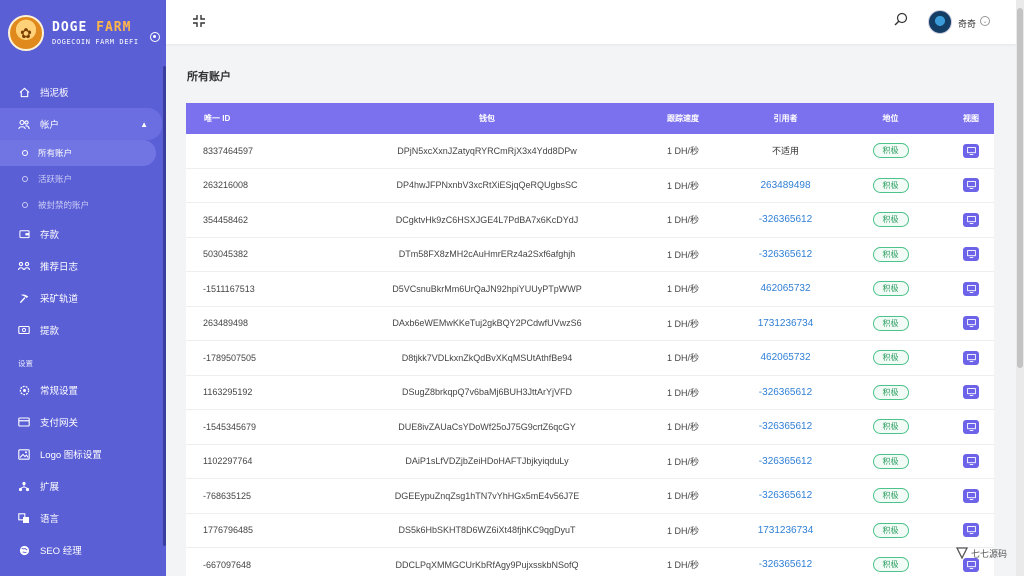 This screenshot has width=1024, height=576. I want to click on brand-subtitle: DOGECOIN FARM DEFI, so click(95, 42).